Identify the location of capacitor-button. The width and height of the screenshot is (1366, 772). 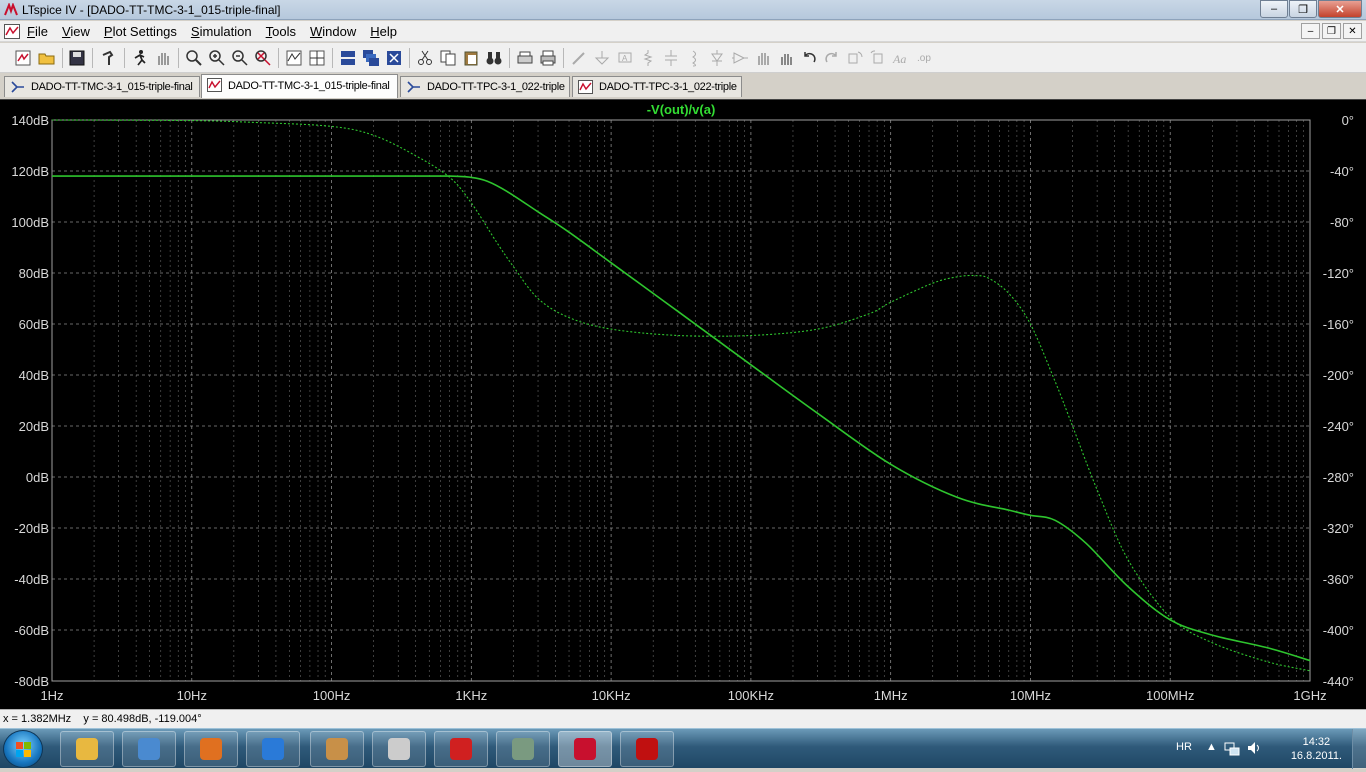
(671, 58).